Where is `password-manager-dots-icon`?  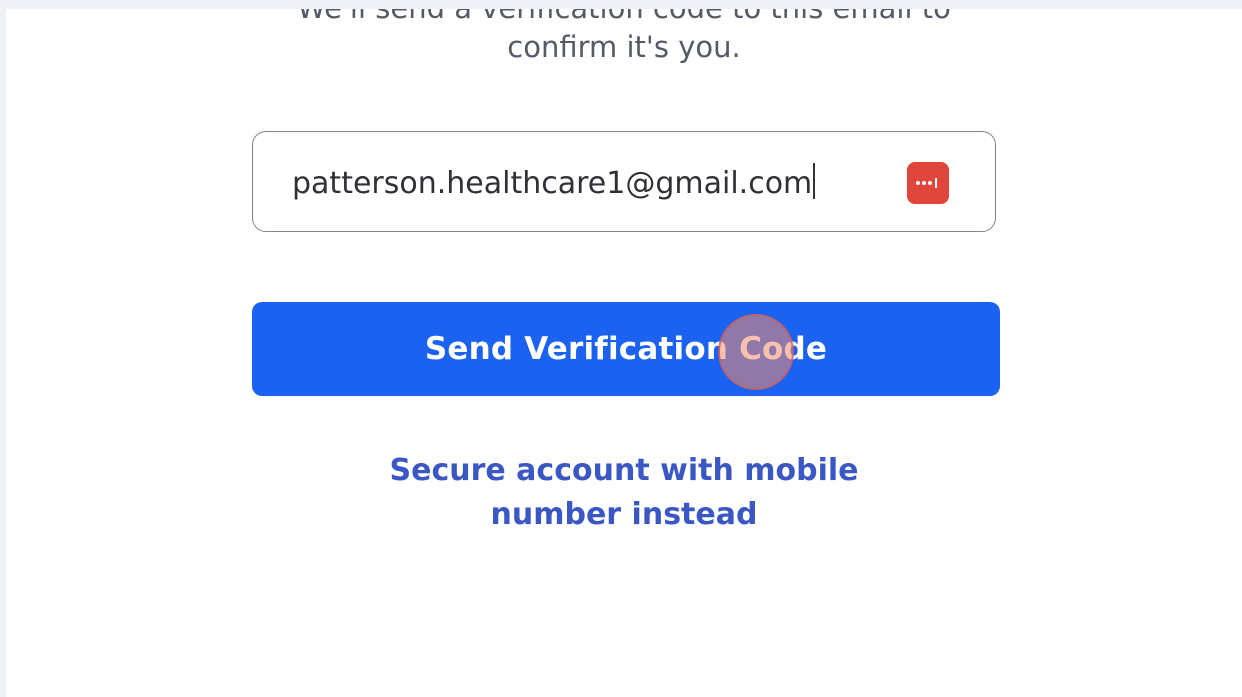
password-manager-dots-icon is located at coordinates (928, 183).